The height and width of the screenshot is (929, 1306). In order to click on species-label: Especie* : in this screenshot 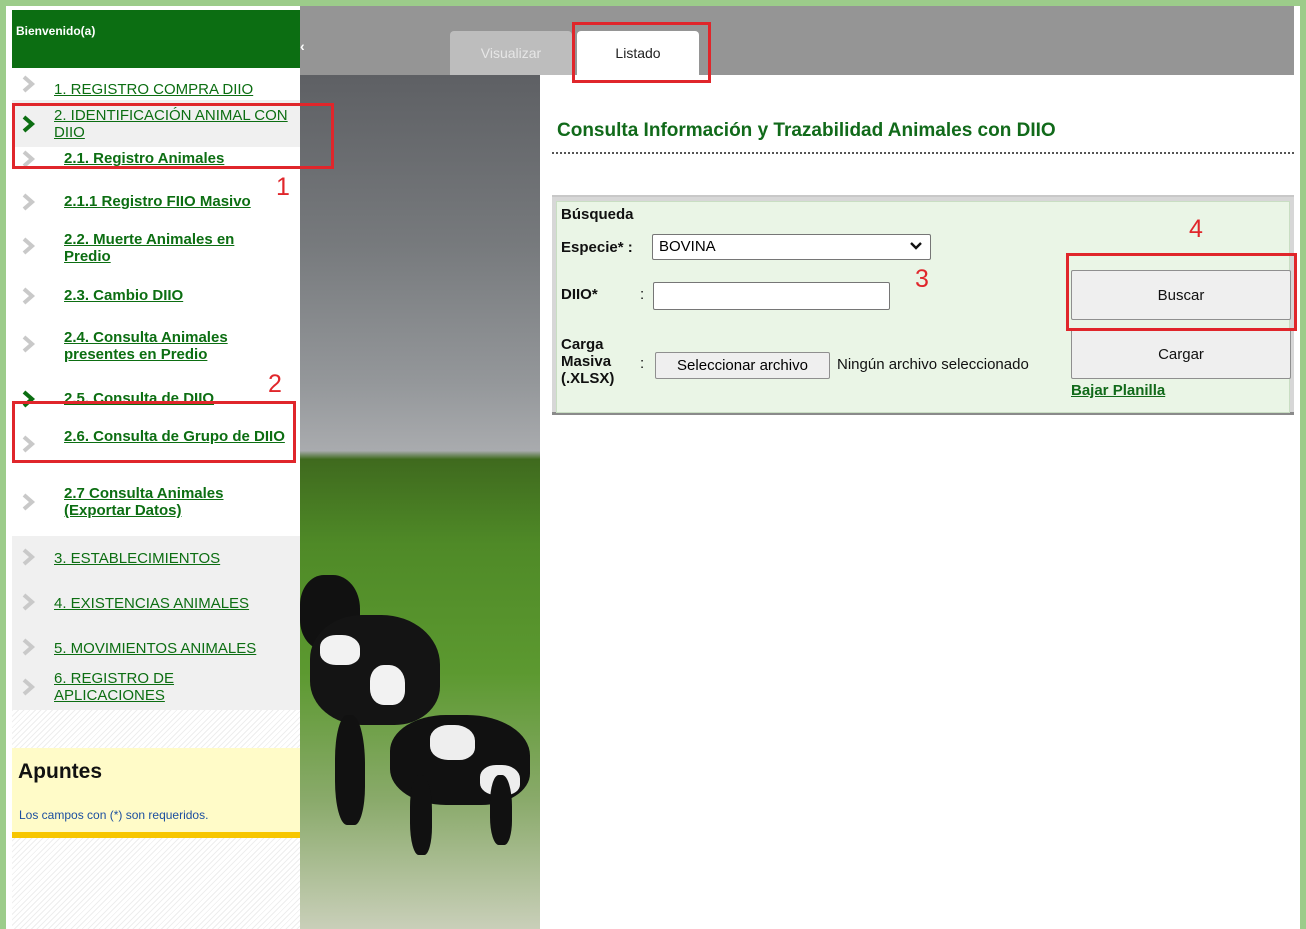, I will do `click(597, 247)`.